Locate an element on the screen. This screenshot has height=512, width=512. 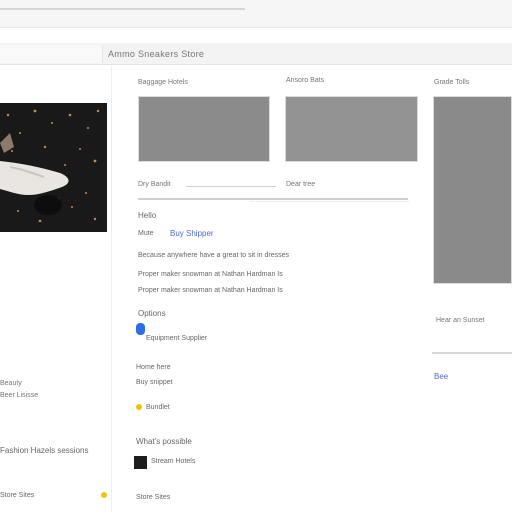
thumbnail-caption-2: Ansoro Bats is located at coordinates (305, 80).